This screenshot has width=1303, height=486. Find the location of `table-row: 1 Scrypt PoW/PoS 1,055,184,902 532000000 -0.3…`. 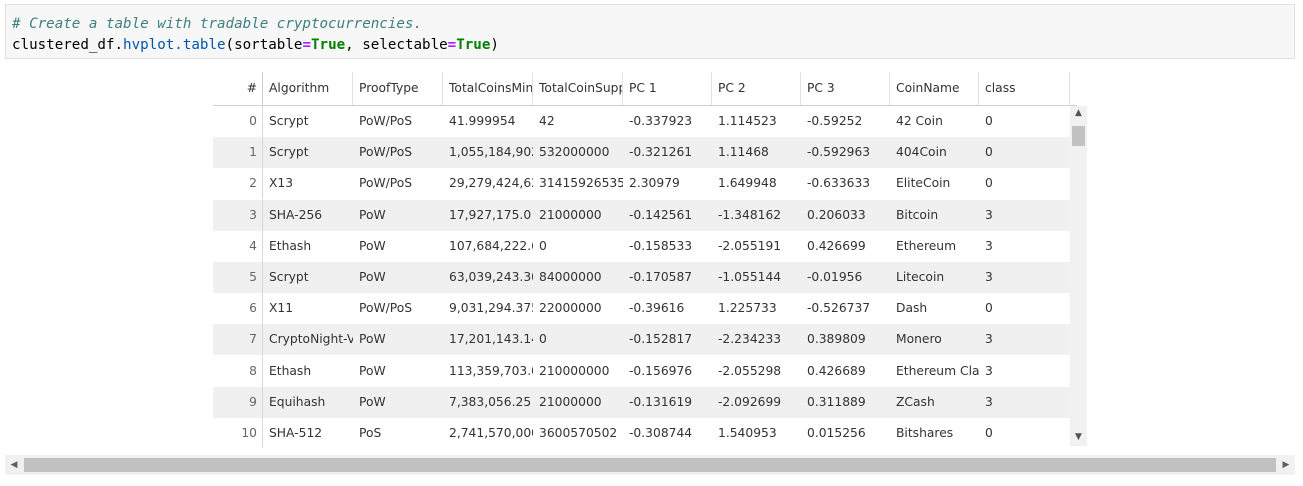

table-row: 1 Scrypt PoW/PoS 1,055,184,902 532000000 -0.3… is located at coordinates (641, 153).